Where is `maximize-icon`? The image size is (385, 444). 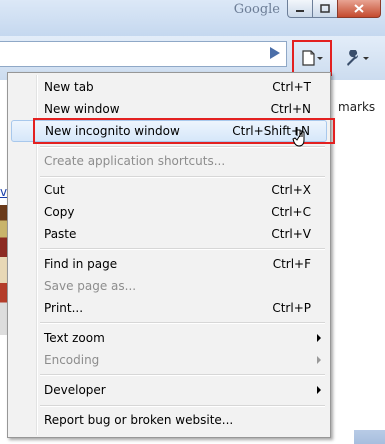 maximize-icon is located at coordinates (325, 8).